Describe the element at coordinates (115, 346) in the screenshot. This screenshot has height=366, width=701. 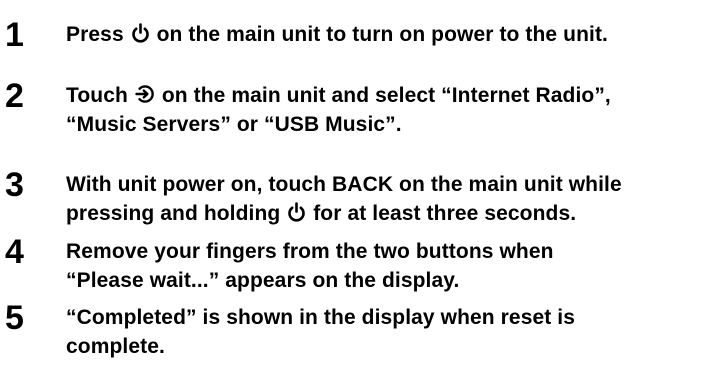
I see `step-line: complete.` at that location.